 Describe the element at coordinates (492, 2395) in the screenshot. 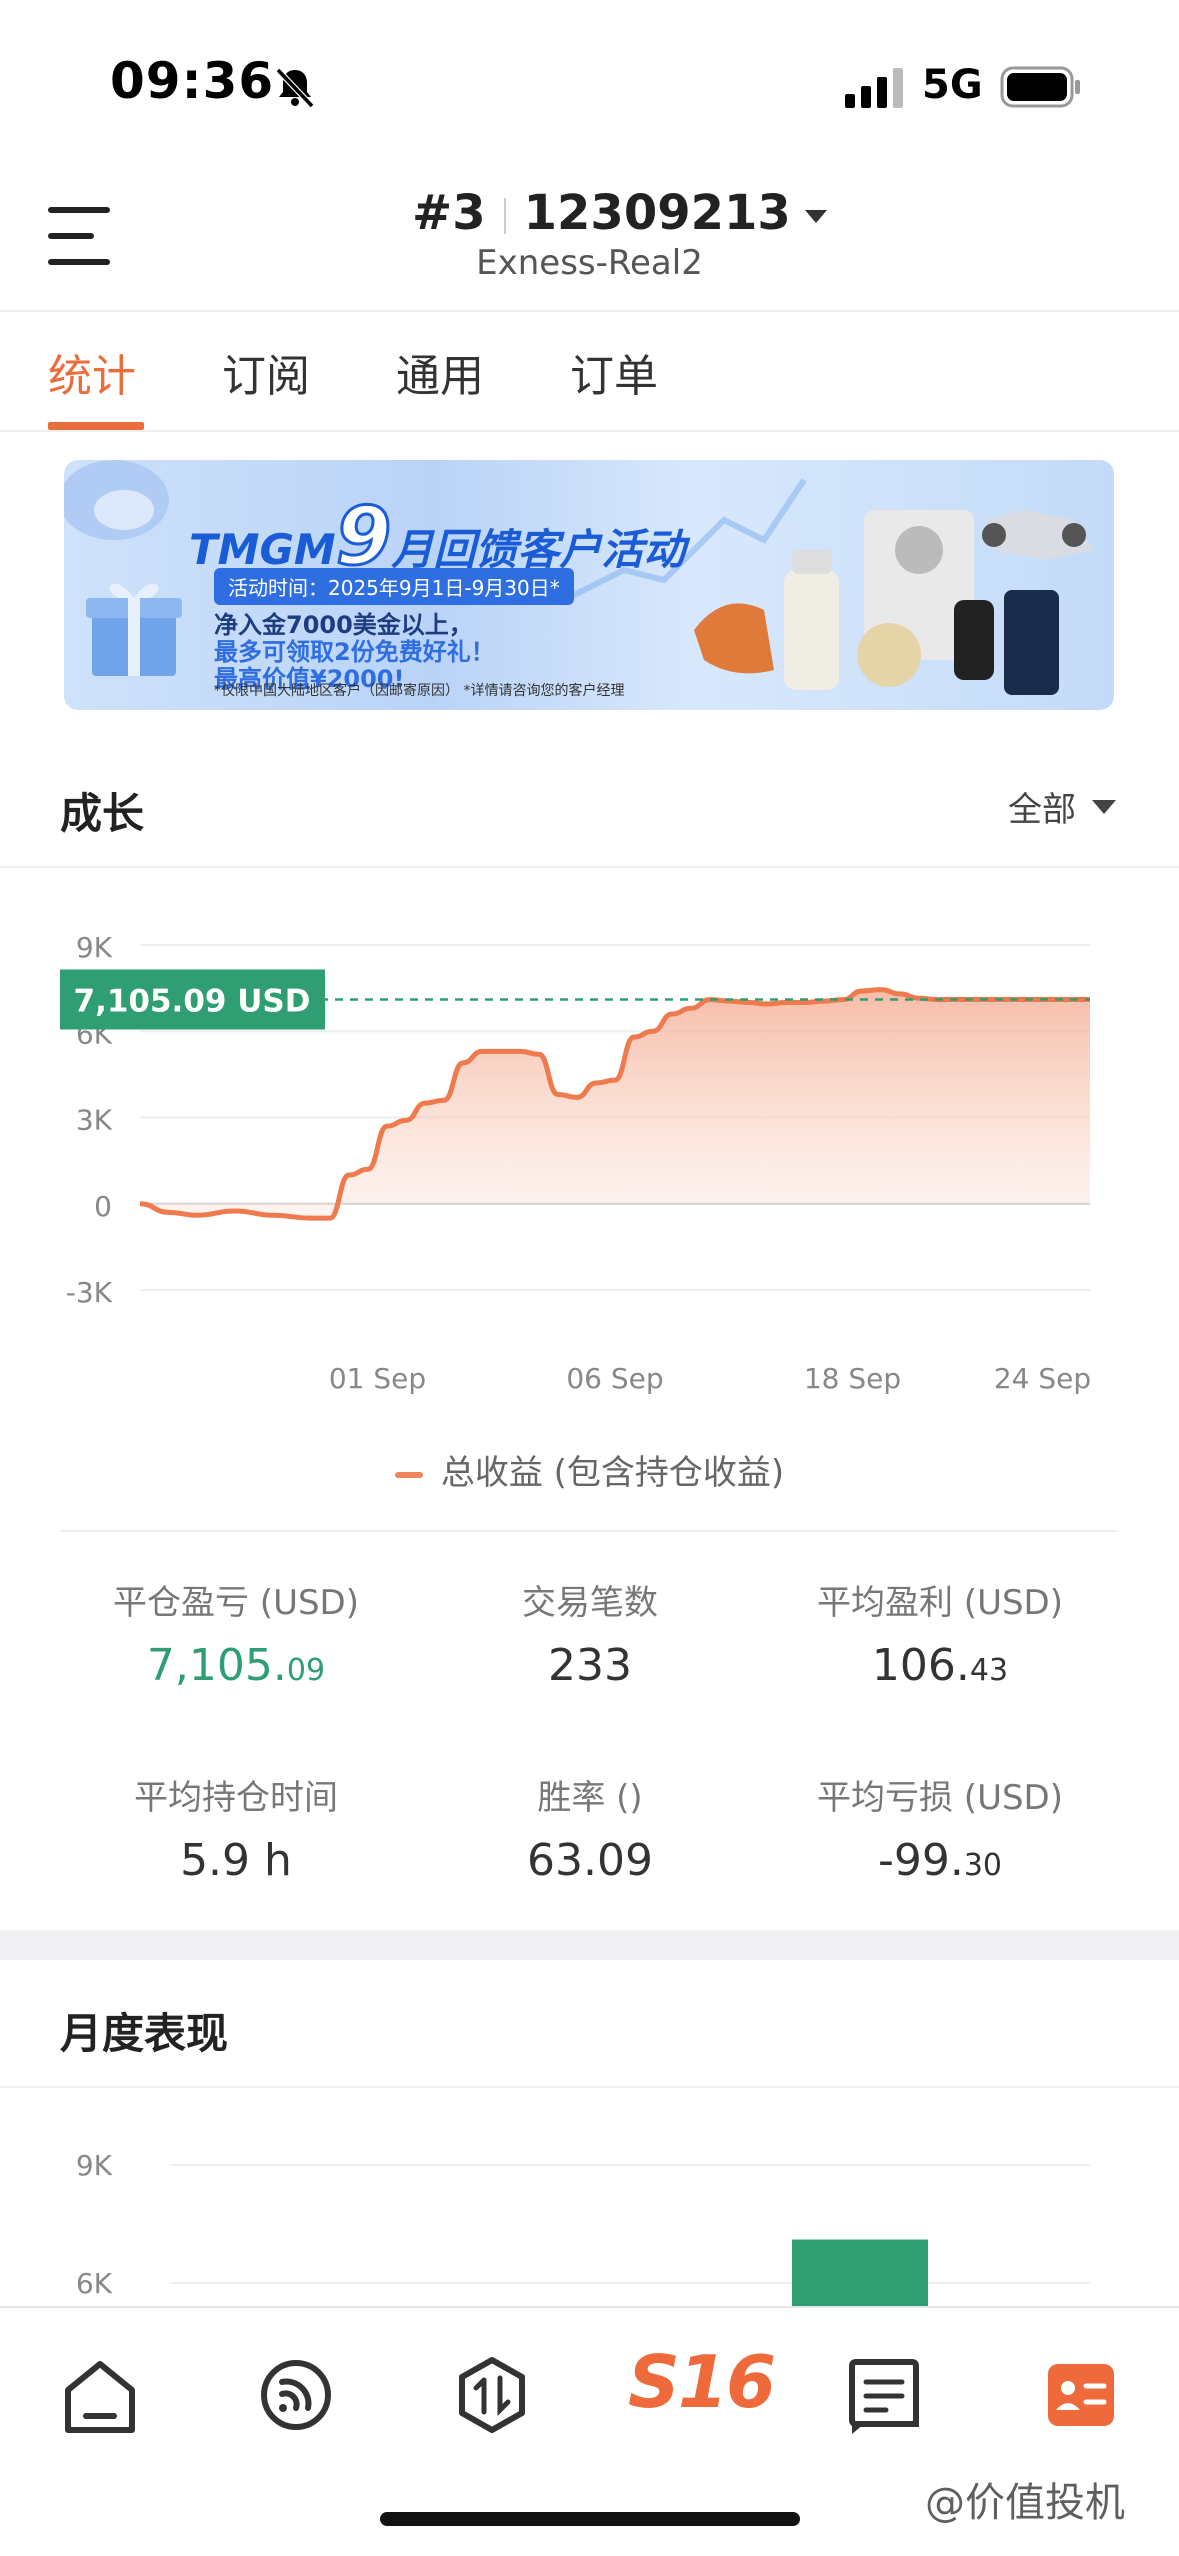

I see `trade-icon` at that location.